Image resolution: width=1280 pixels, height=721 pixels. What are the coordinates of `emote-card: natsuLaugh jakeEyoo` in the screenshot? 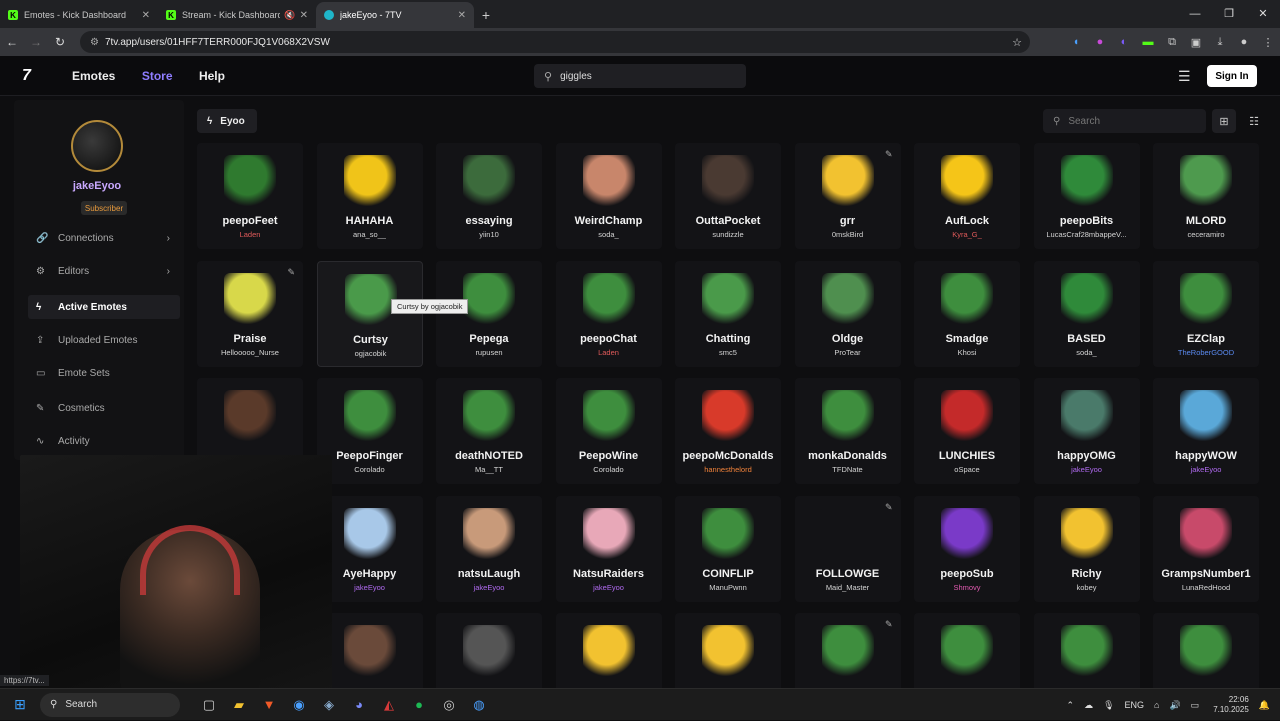 It's located at (489, 548).